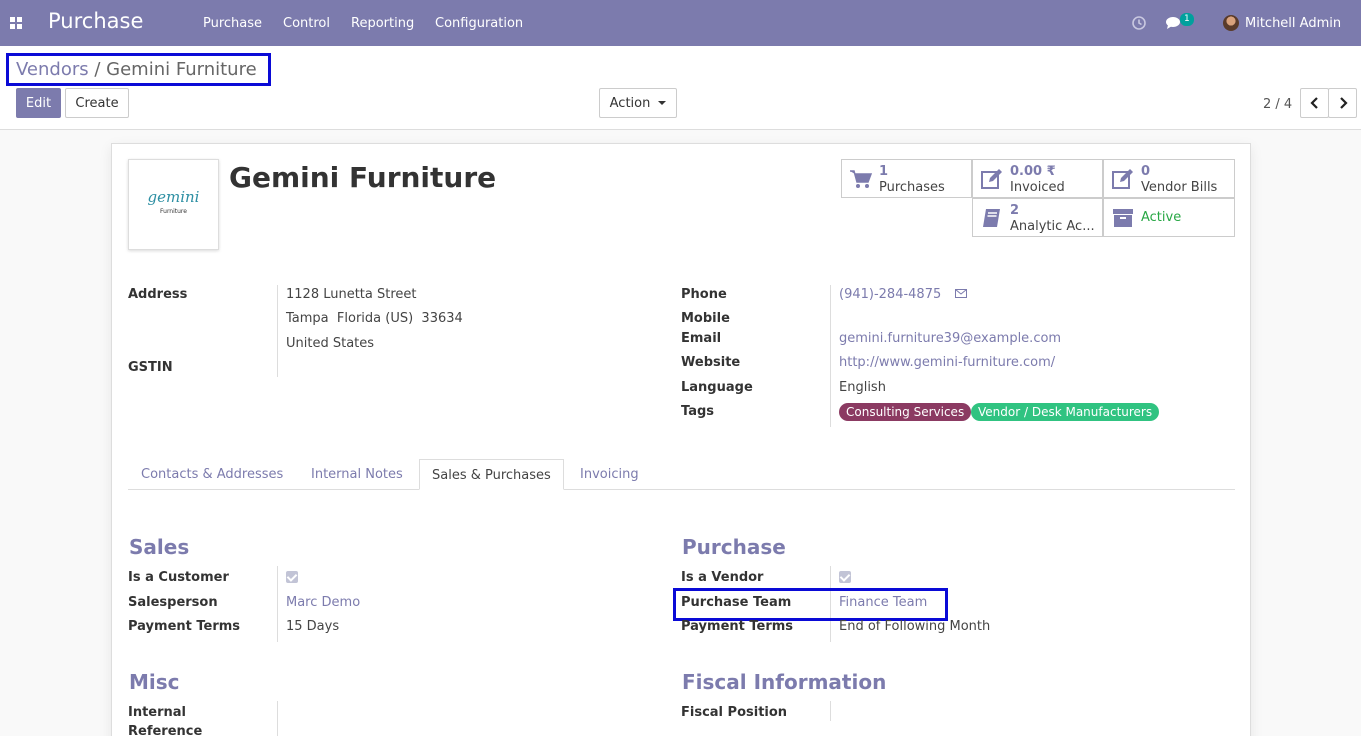  I want to click on envelope-sms-icon, so click(961, 293).